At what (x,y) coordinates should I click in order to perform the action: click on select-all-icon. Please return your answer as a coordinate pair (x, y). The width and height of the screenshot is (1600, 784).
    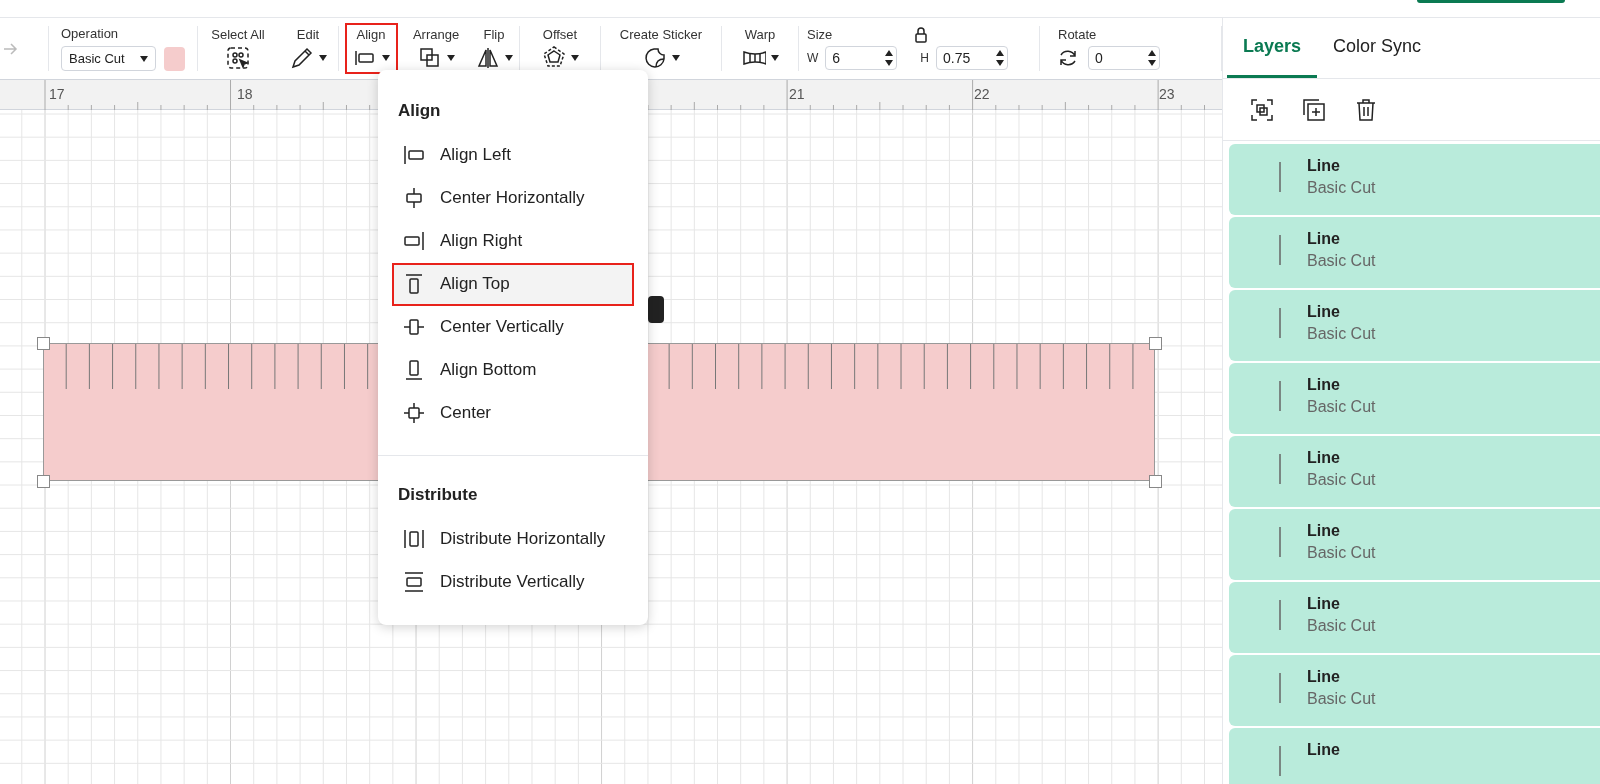
    Looking at the image, I should click on (238, 58).